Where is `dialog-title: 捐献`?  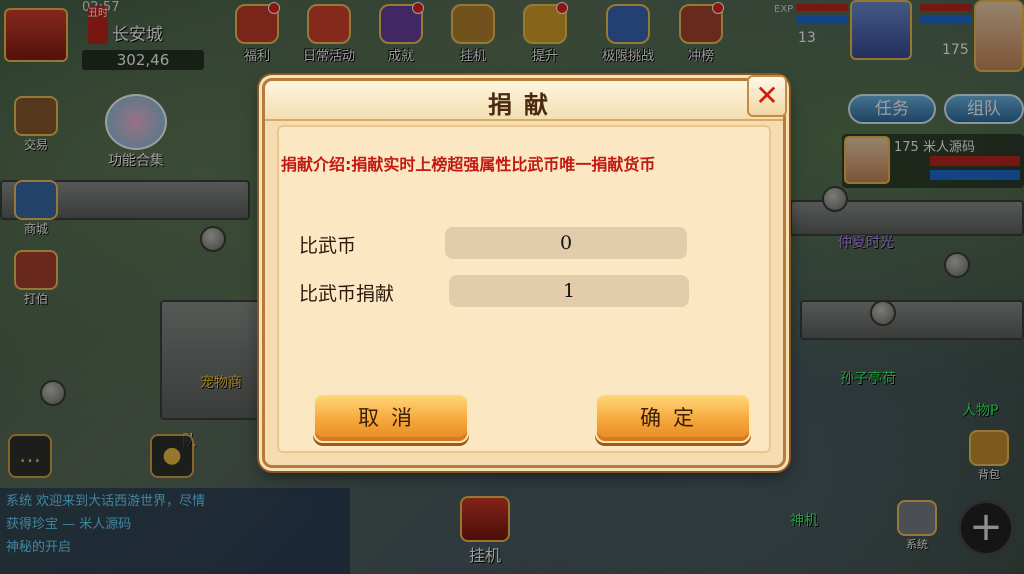
dialog-title: 捐献 is located at coordinates (524, 105).